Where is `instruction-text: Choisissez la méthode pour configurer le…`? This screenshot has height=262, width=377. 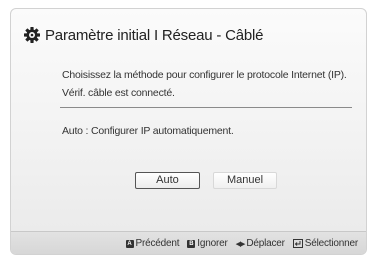 instruction-text: Choisissez la méthode pour configurer le… is located at coordinates (204, 75).